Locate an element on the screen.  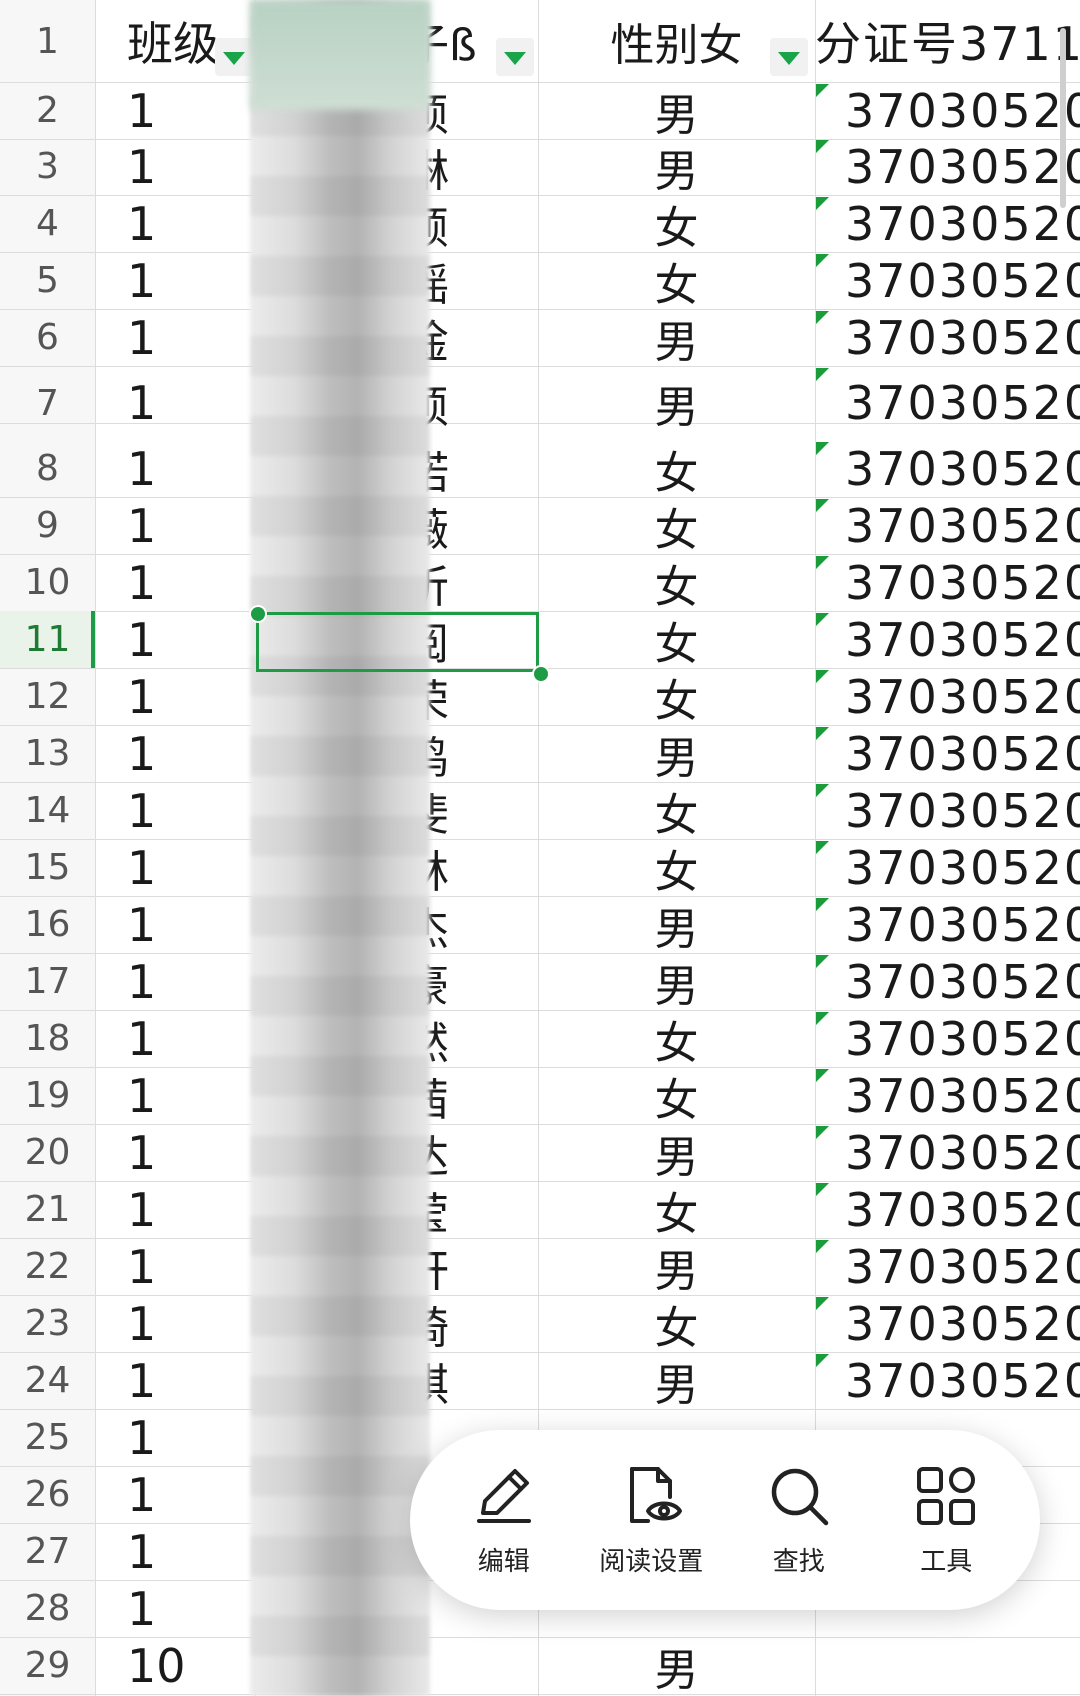
header-id-number: 分证号37112 is located at coordinates (947, 41).